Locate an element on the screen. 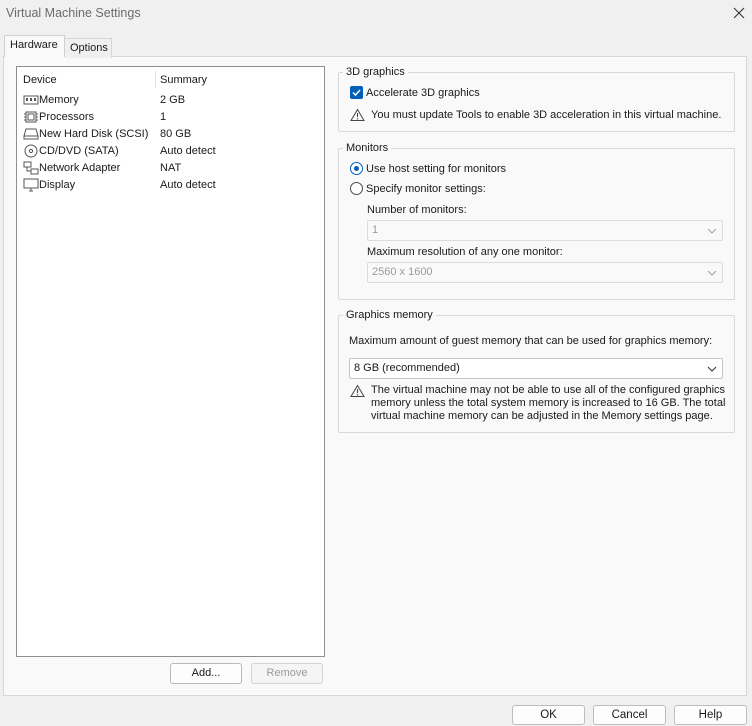  group-monitors-title: Monitors is located at coordinates (367, 148).